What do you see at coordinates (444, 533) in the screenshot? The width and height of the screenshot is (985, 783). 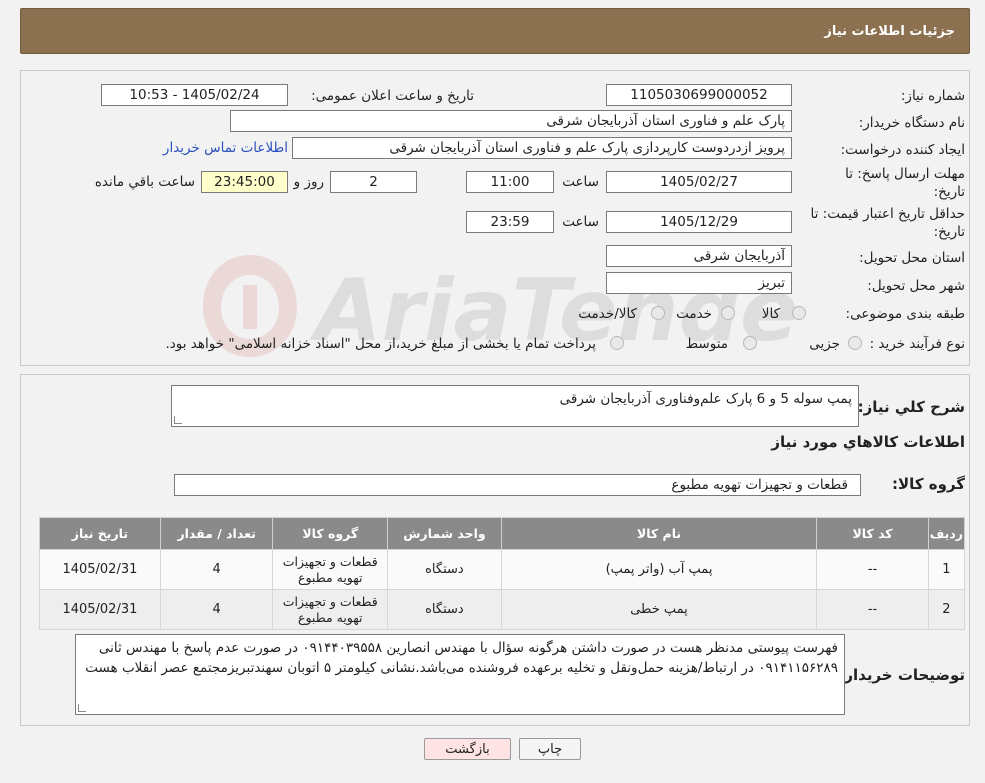 I see `col-header-unit: واحد شمارش` at bounding box center [444, 533].